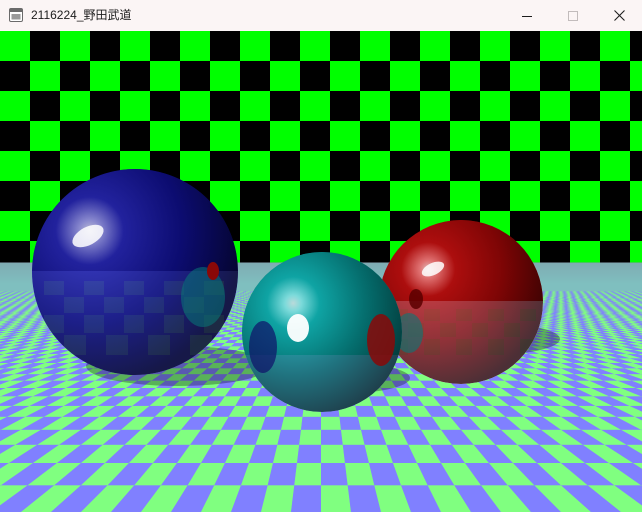 This screenshot has height=512, width=642. What do you see at coordinates (81, 15) in the screenshot?
I see `window-title: 2116224_野田武道` at bounding box center [81, 15].